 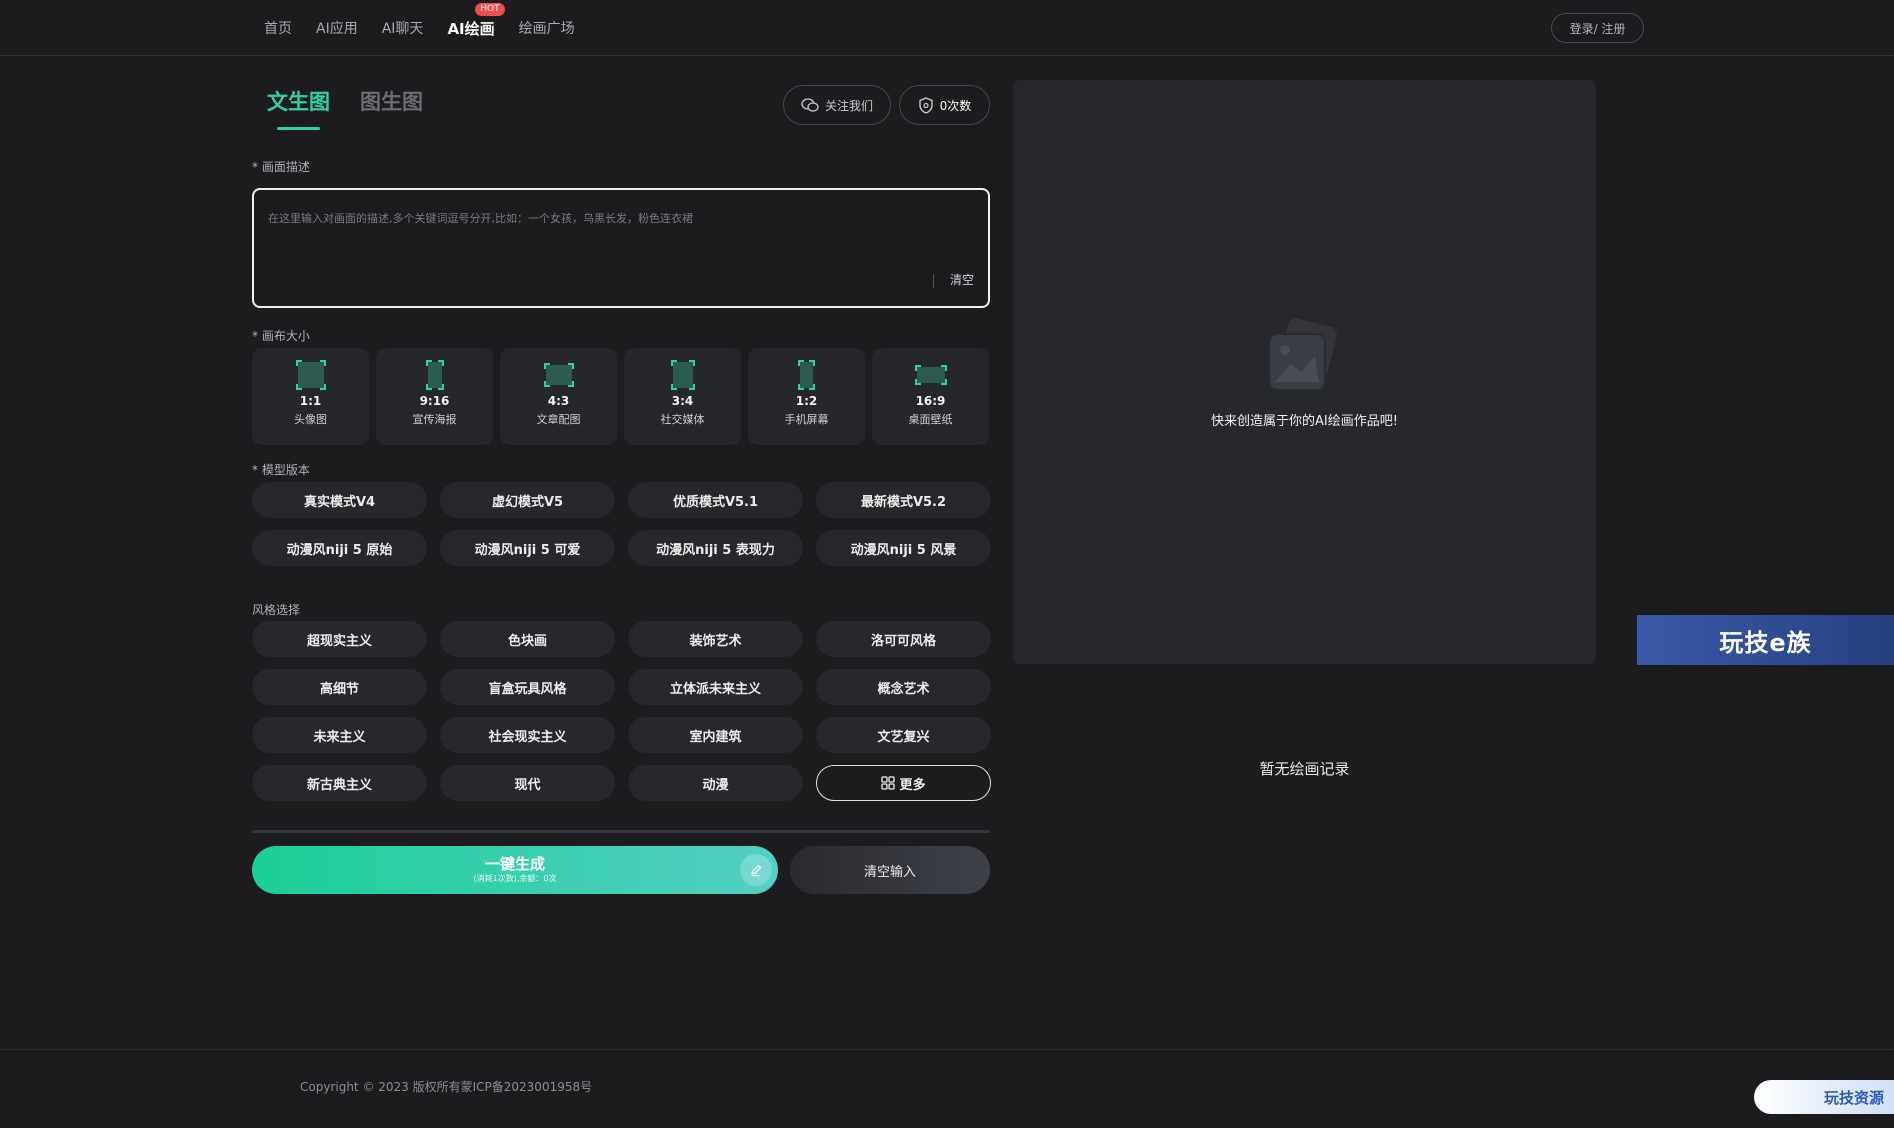 I want to click on style-option: 动漫, so click(x=715, y=783).